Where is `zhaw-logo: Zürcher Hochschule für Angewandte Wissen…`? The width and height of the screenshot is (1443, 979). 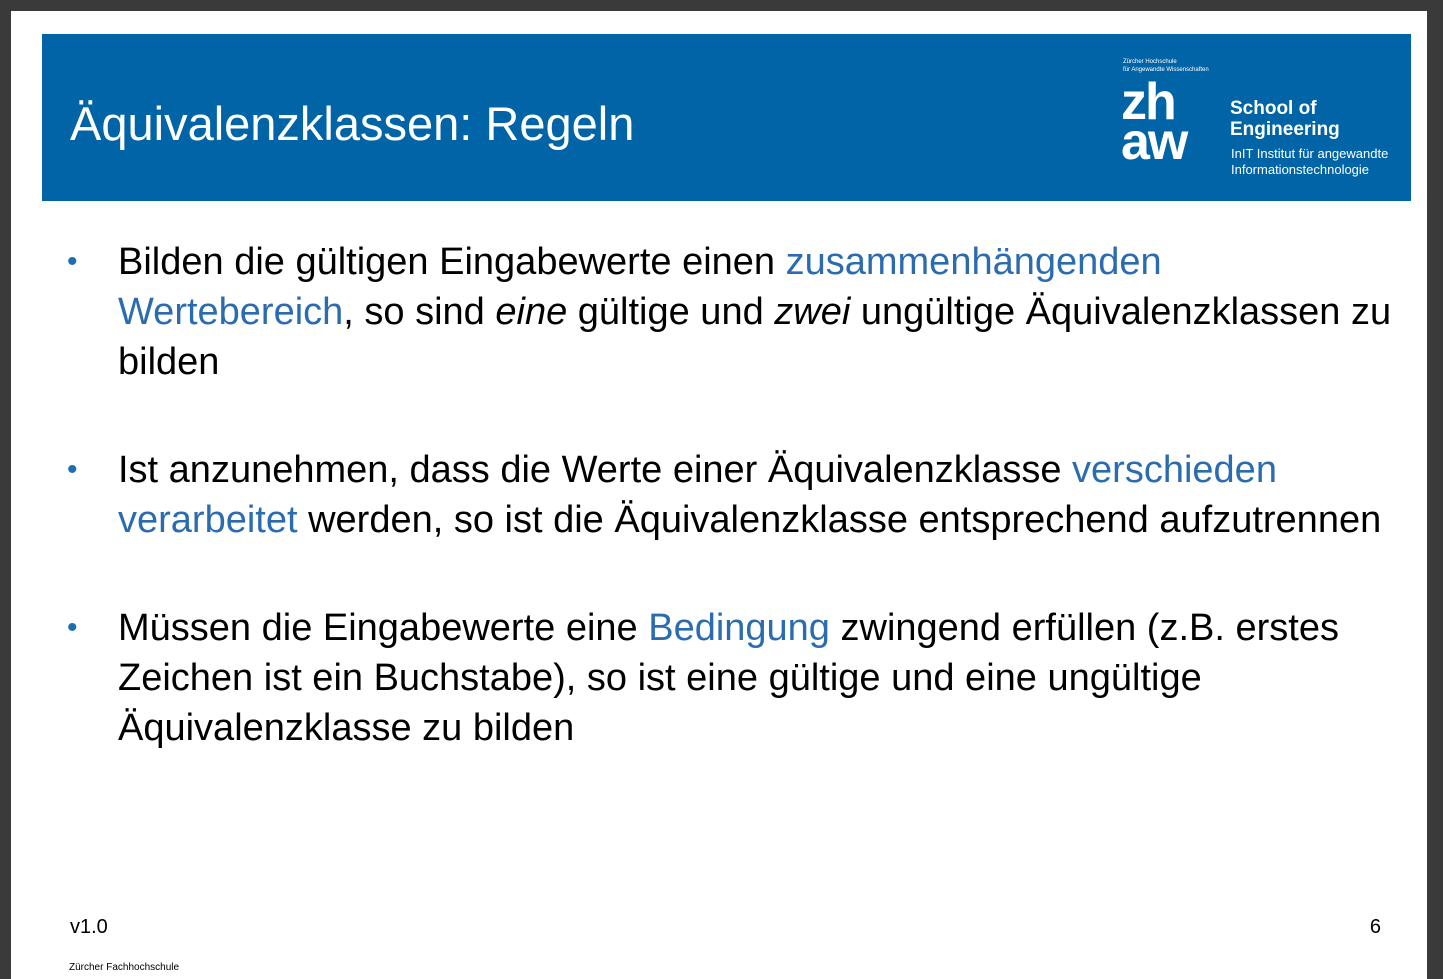
zhaw-logo: Zürcher Hochschule für Angewandte Wissen… is located at coordinates (1264, 120).